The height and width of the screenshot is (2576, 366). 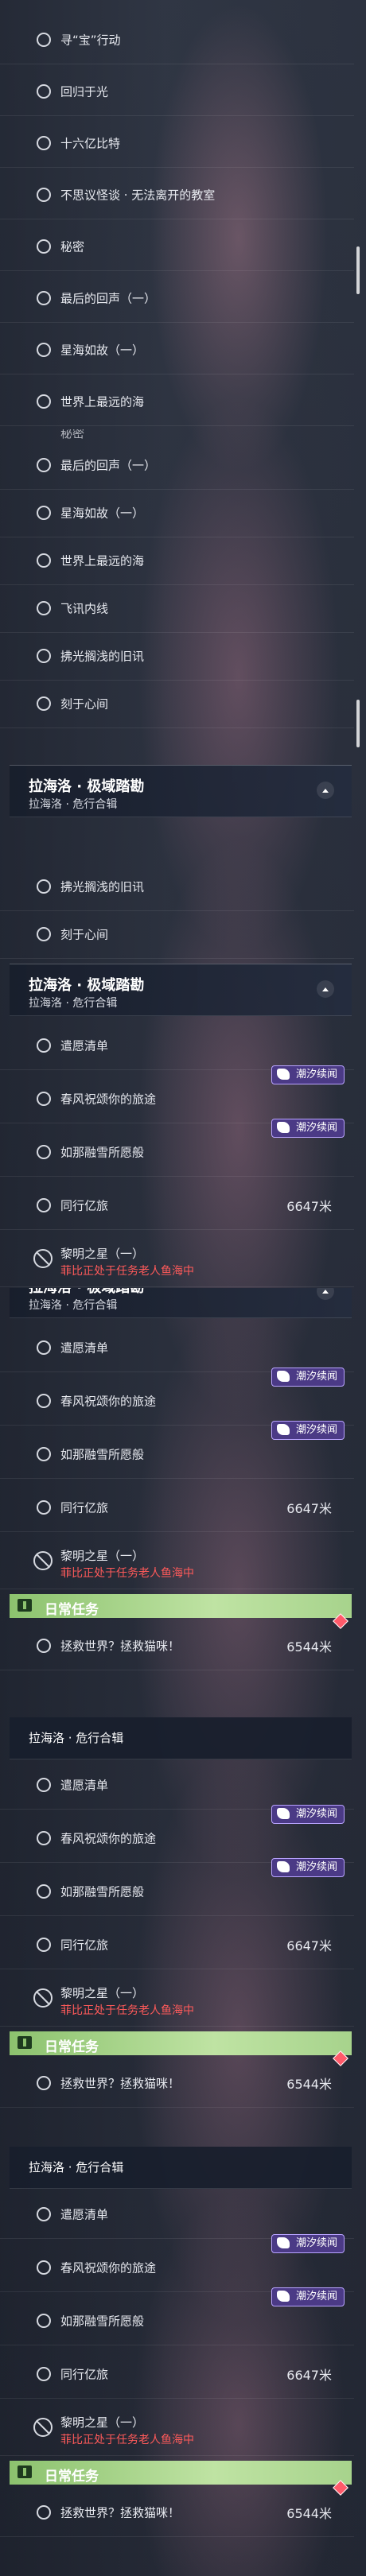 I want to click on quest-row: 秘密, so click(x=177, y=247).